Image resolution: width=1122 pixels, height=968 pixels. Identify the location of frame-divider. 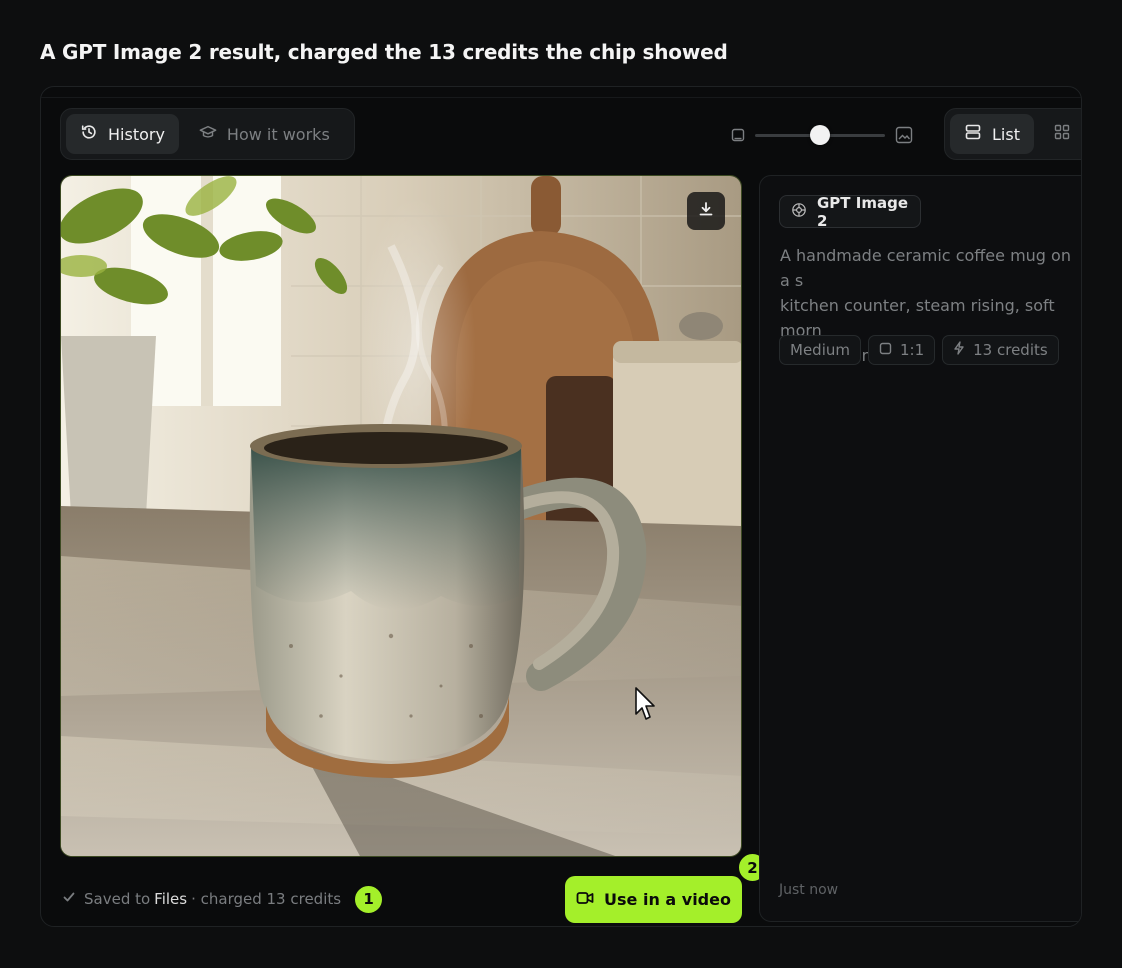
(561, 97).